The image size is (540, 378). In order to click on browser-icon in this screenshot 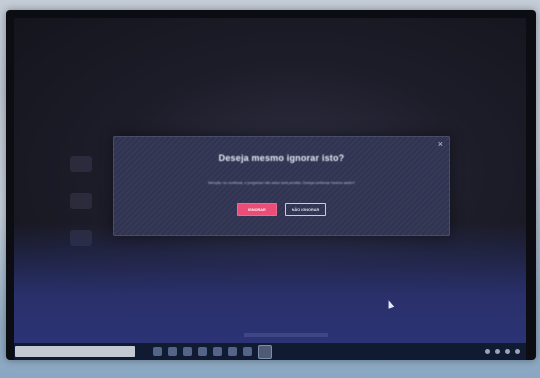, I will do `click(187, 351)`.